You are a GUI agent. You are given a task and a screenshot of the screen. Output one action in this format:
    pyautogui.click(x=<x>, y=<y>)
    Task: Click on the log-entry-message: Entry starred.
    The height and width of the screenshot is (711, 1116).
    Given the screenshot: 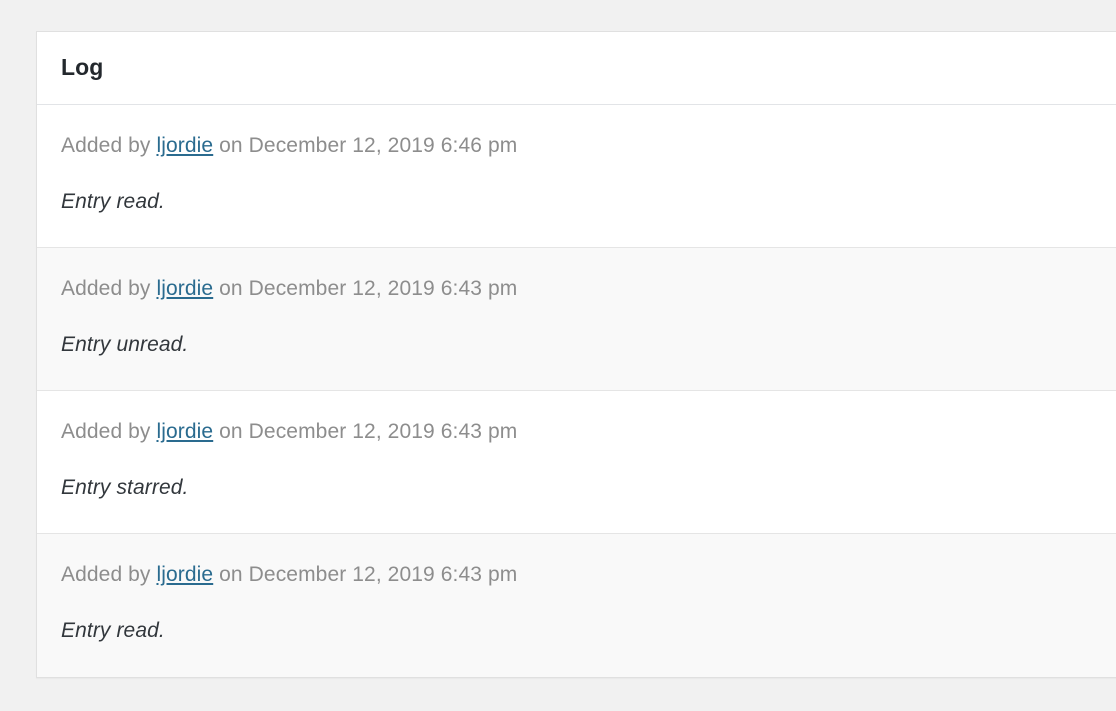 What is the action you would take?
    pyautogui.click(x=125, y=488)
    